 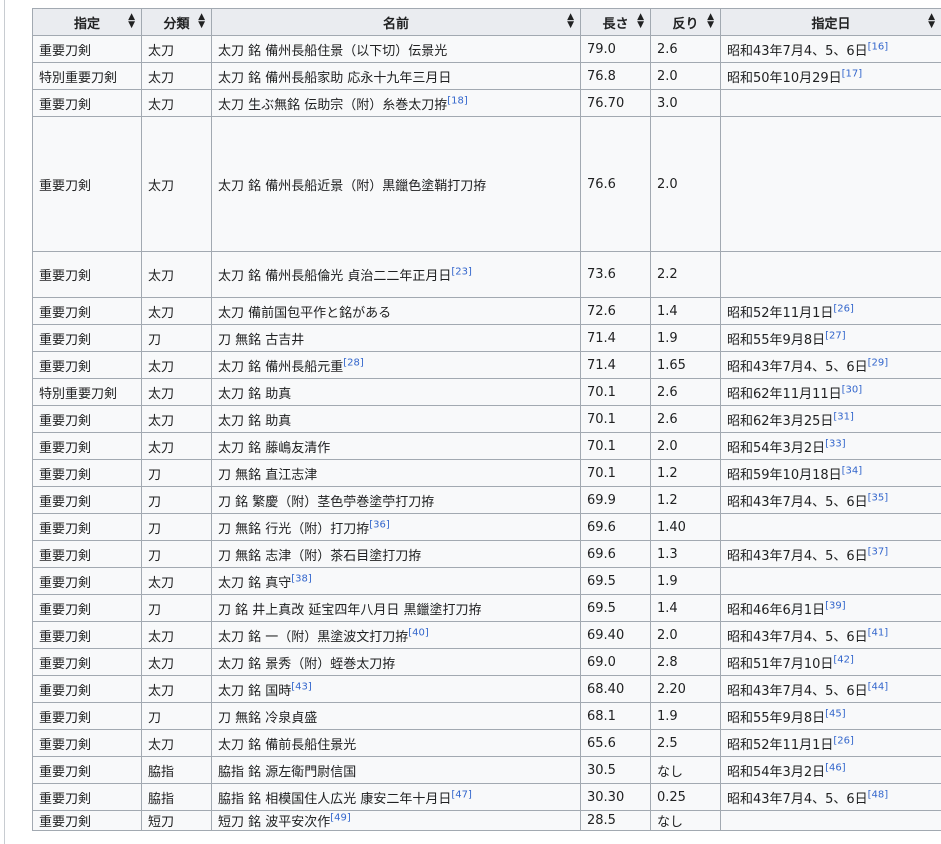 I want to click on citation-link: [23], so click(x=461, y=272).